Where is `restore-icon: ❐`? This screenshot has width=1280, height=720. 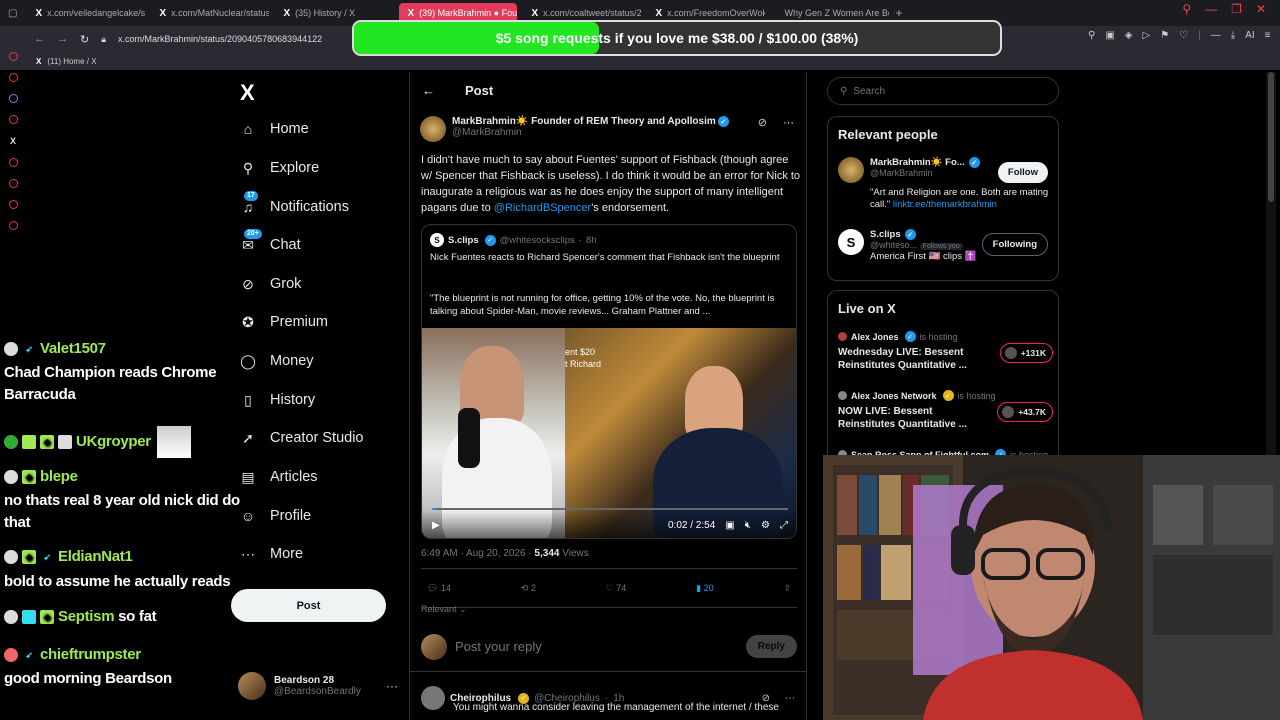 restore-icon: ❐ is located at coordinates (1236, 9).